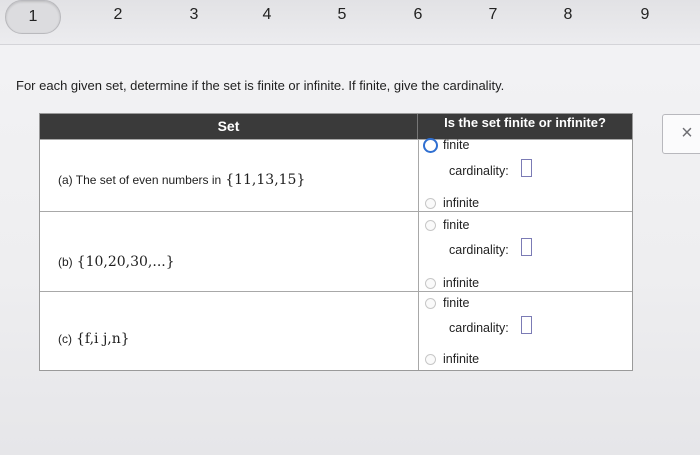  What do you see at coordinates (525, 126) in the screenshot?
I see `column-header-choice: Is the set finite or infinite?` at bounding box center [525, 126].